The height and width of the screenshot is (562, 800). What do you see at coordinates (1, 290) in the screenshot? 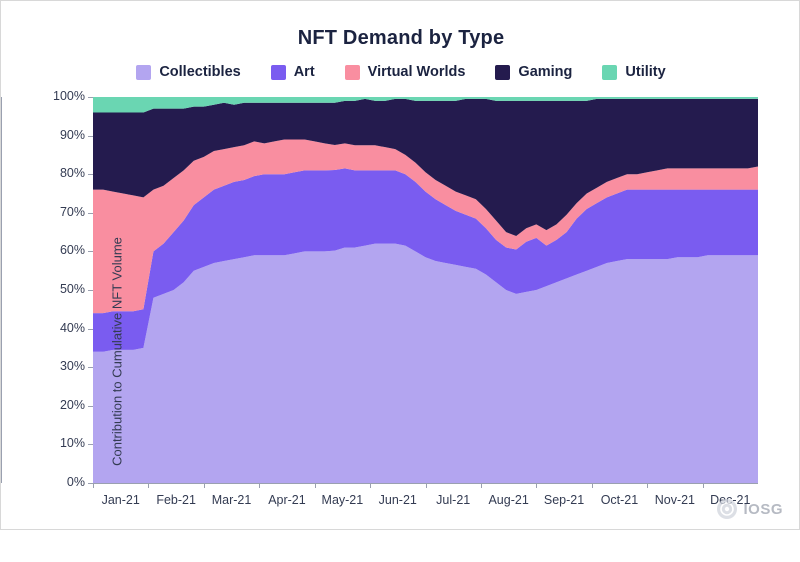
I see `y-axis-line` at bounding box center [1, 290].